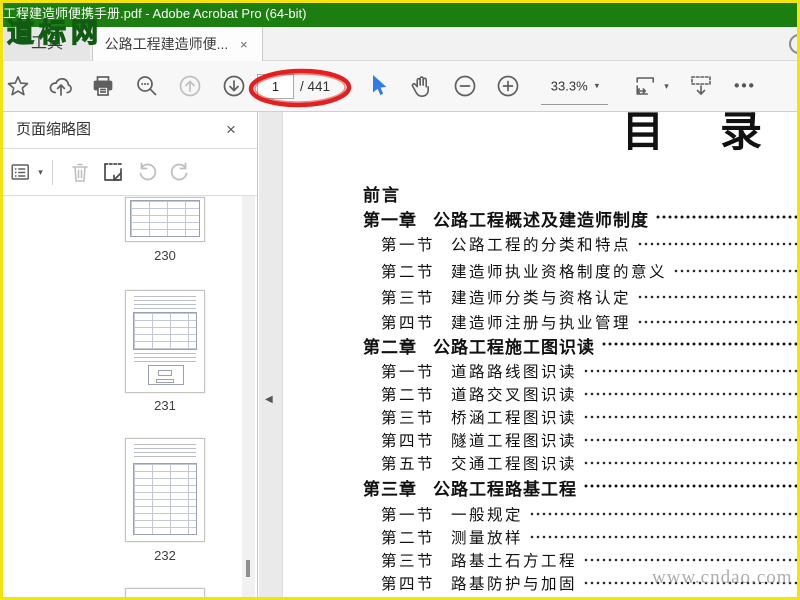 Image resolution: width=800 pixels, height=600 pixels. I want to click on zoom-out-icon, so click(465, 86).